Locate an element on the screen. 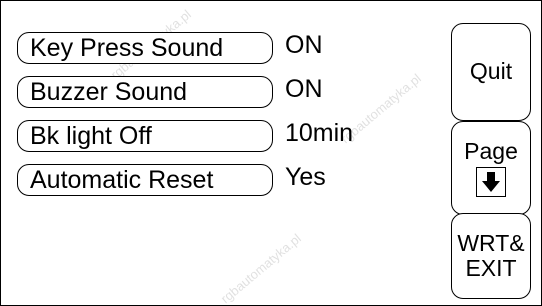 Image resolution: width=542 pixels, height=306 pixels. quit-label: Quit is located at coordinates (491, 71).